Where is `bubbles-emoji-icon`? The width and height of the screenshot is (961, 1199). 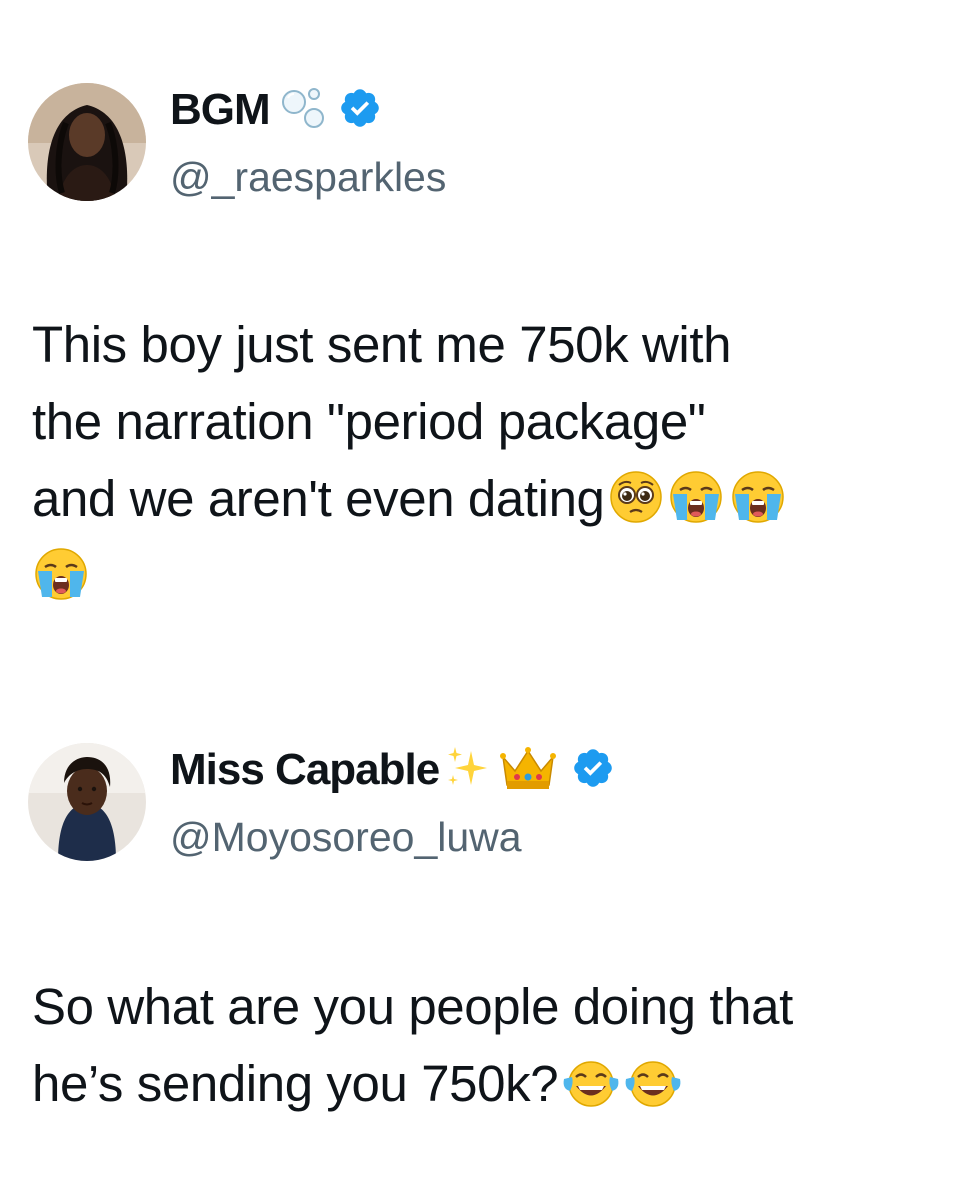 bubbles-emoji-icon is located at coordinates (304, 110).